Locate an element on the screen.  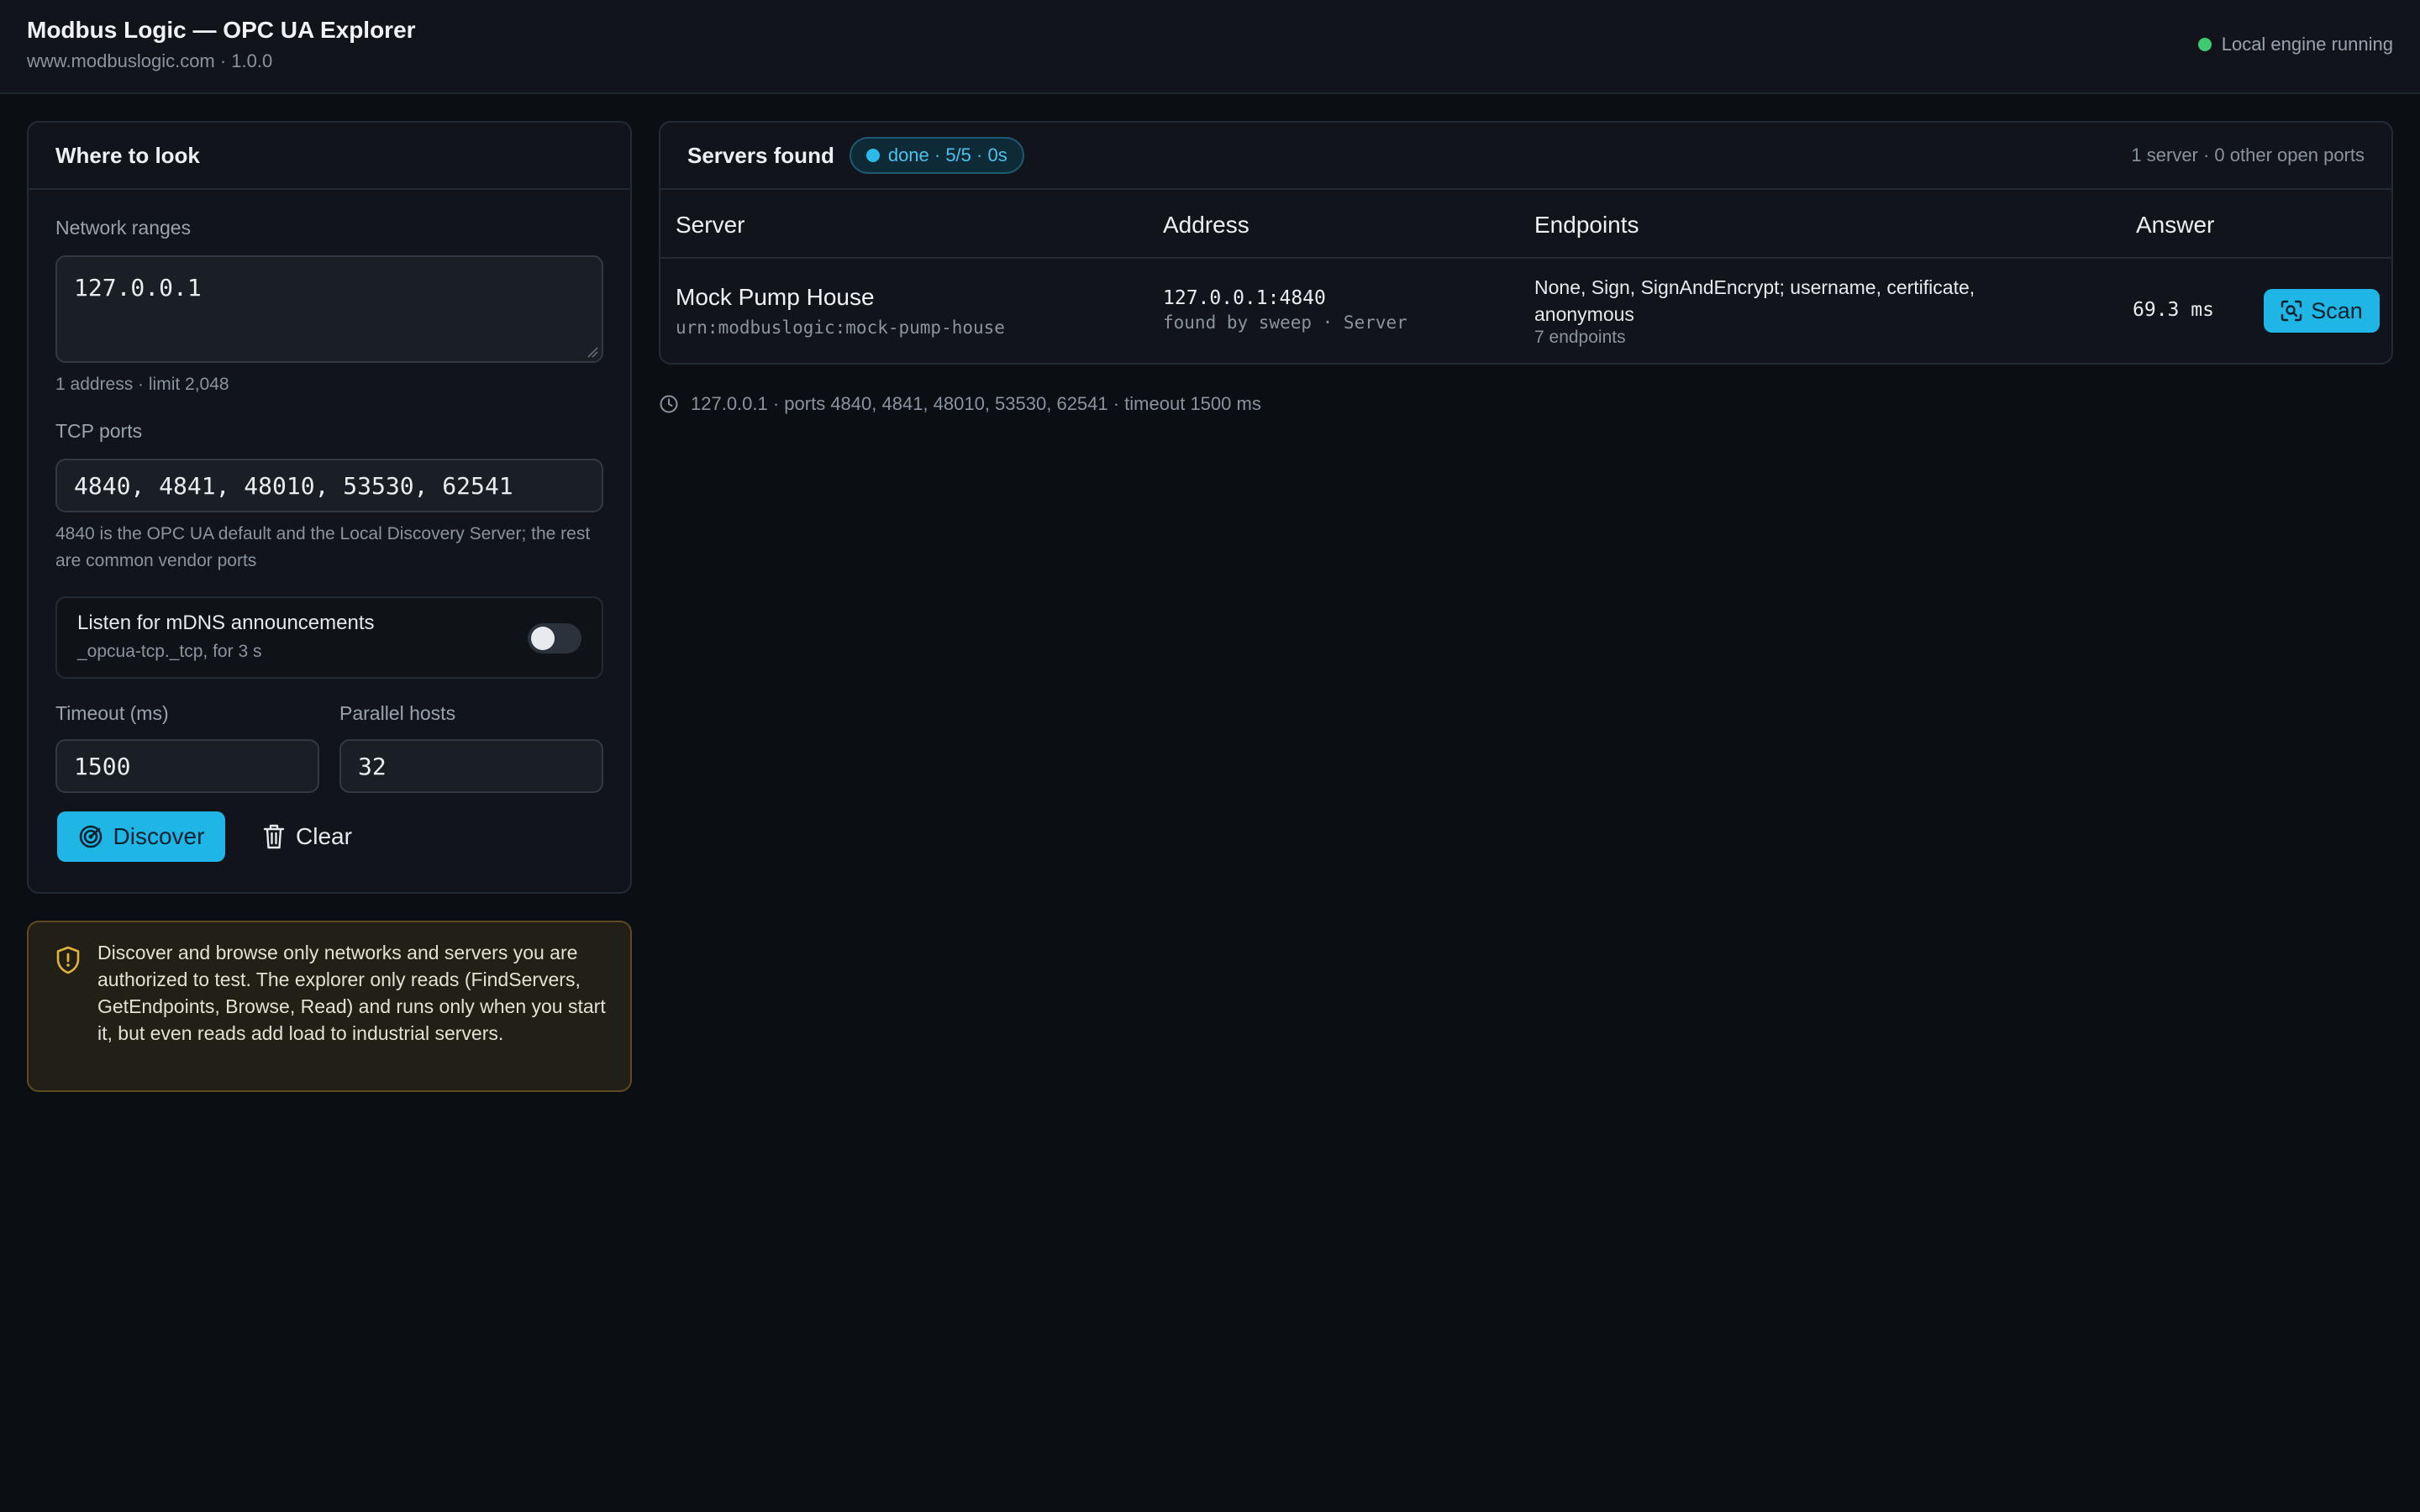
toggle-knob is located at coordinates (543, 638).